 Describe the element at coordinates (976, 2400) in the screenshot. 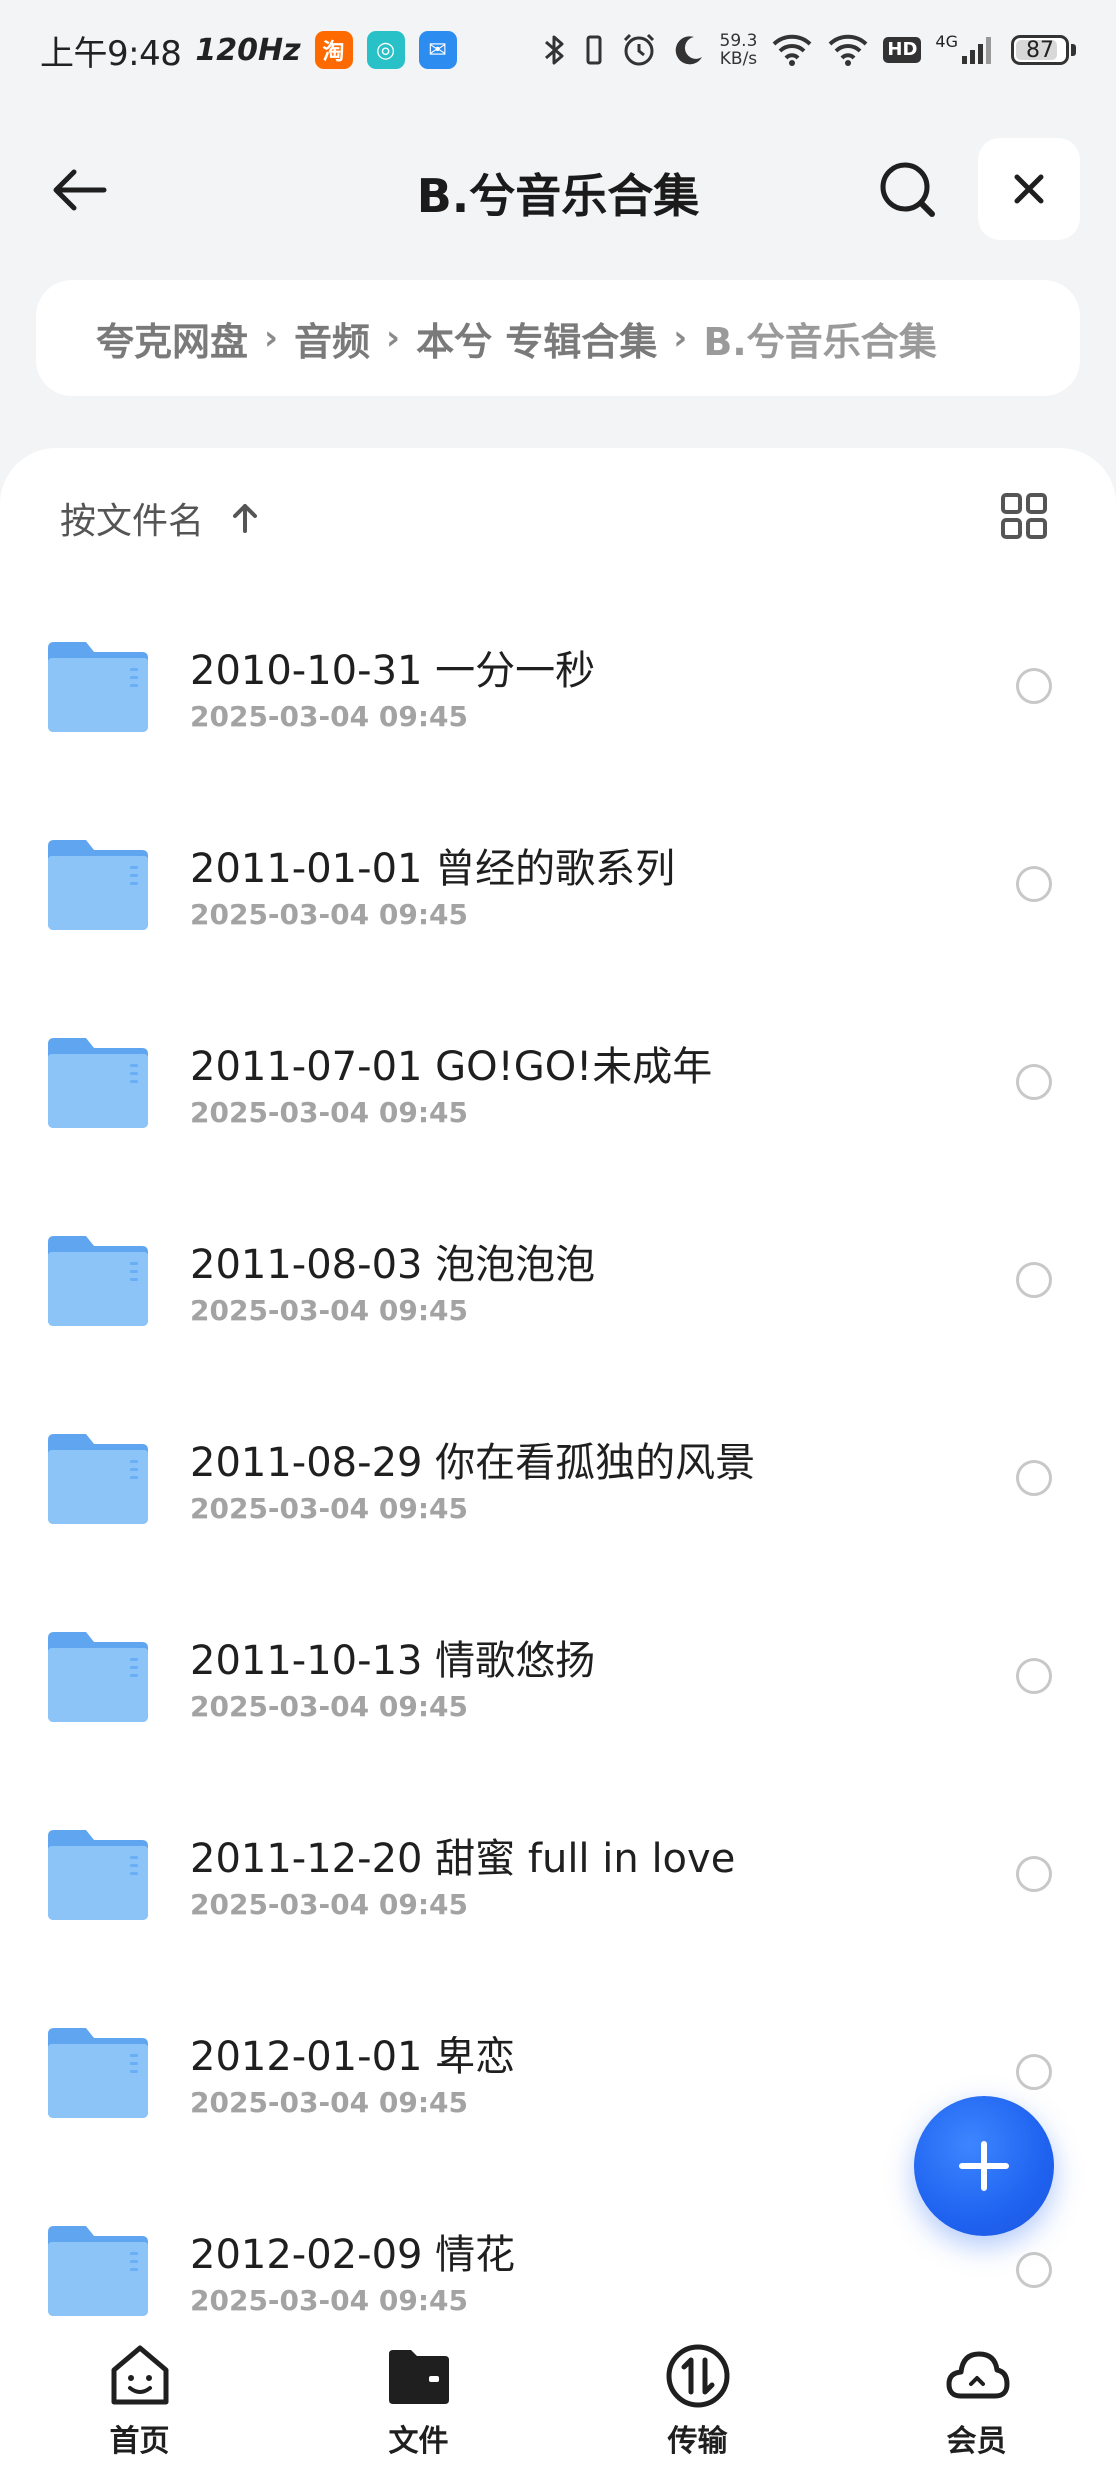

I see `nav-item-membership: 会员` at that location.